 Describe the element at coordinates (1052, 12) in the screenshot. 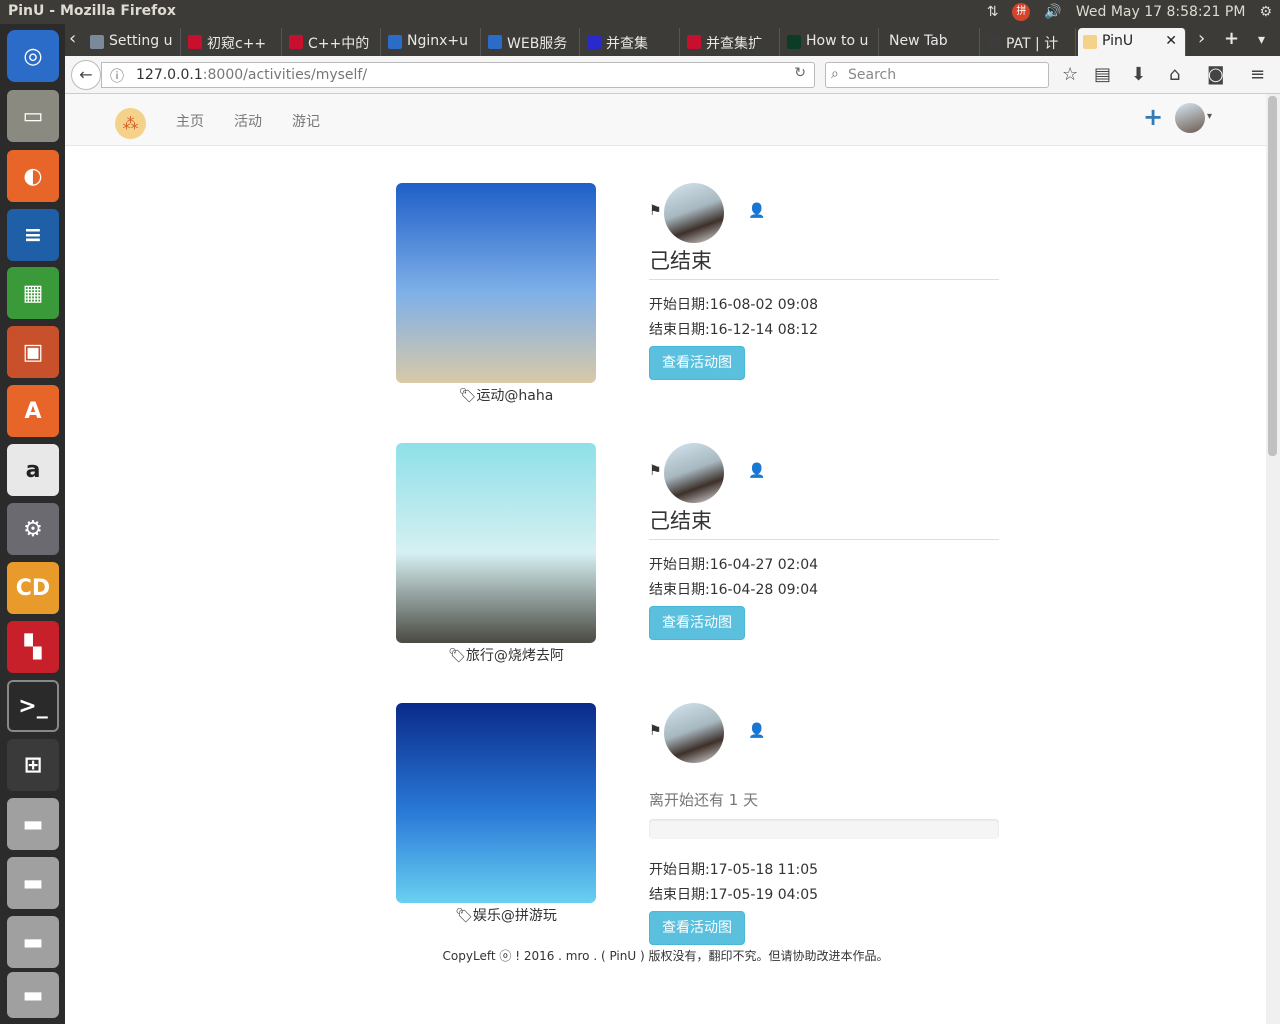

I see `volume-icon: 🔊` at that location.